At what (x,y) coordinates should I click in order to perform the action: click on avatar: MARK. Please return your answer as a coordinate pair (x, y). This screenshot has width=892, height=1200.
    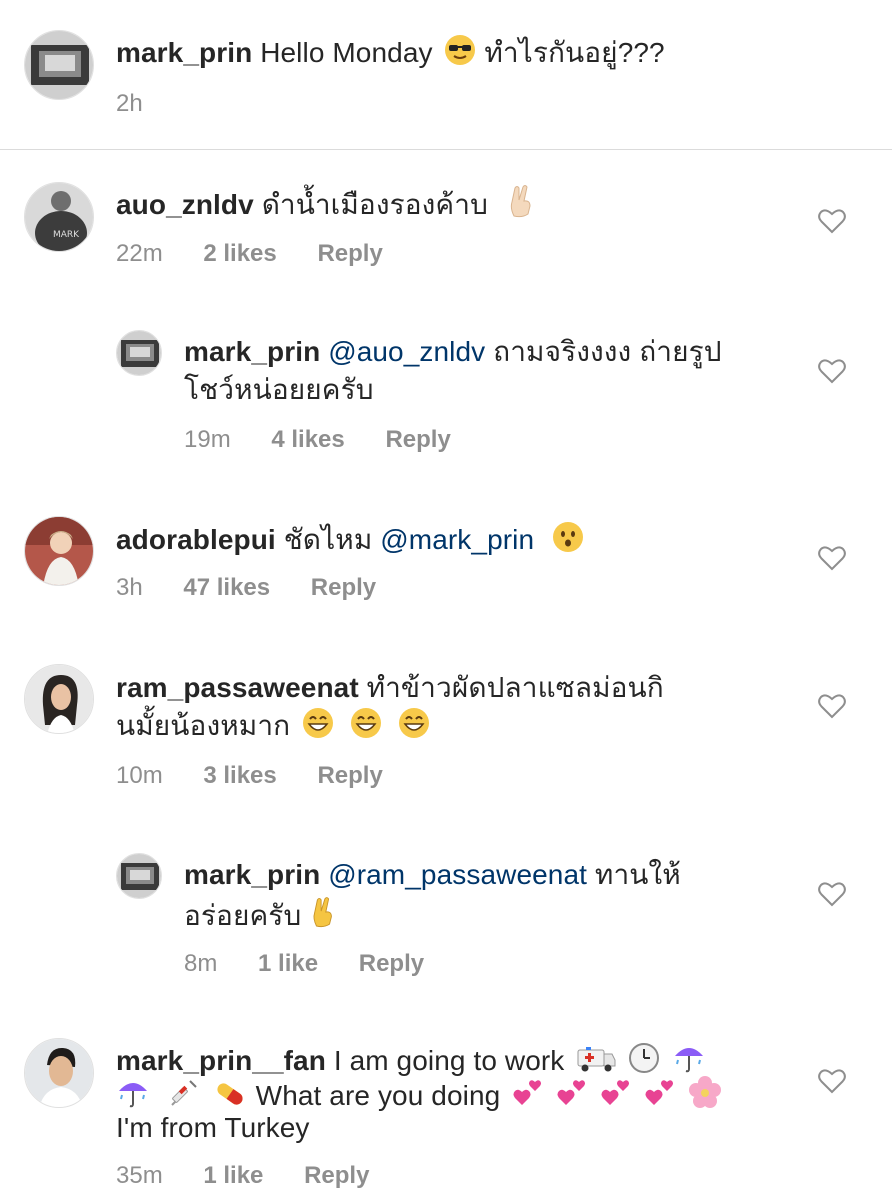
    Looking at the image, I should click on (59, 217).